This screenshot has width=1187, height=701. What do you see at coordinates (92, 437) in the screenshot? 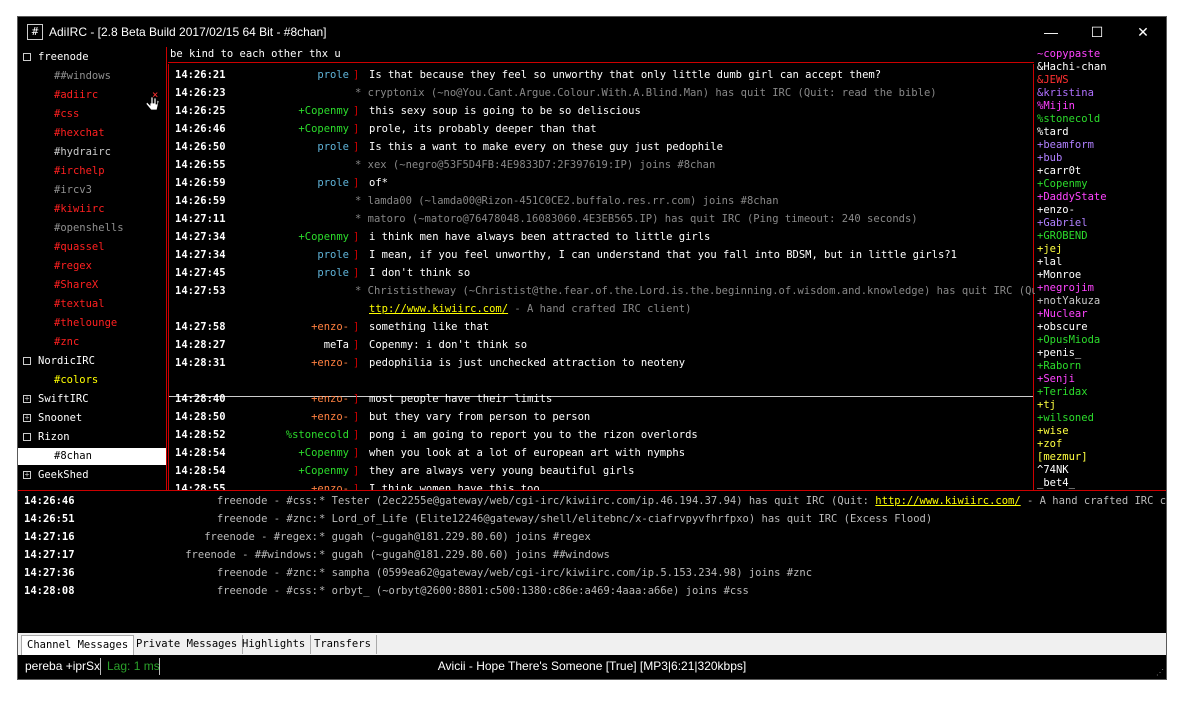
I see `server-node: Rizon` at bounding box center [92, 437].